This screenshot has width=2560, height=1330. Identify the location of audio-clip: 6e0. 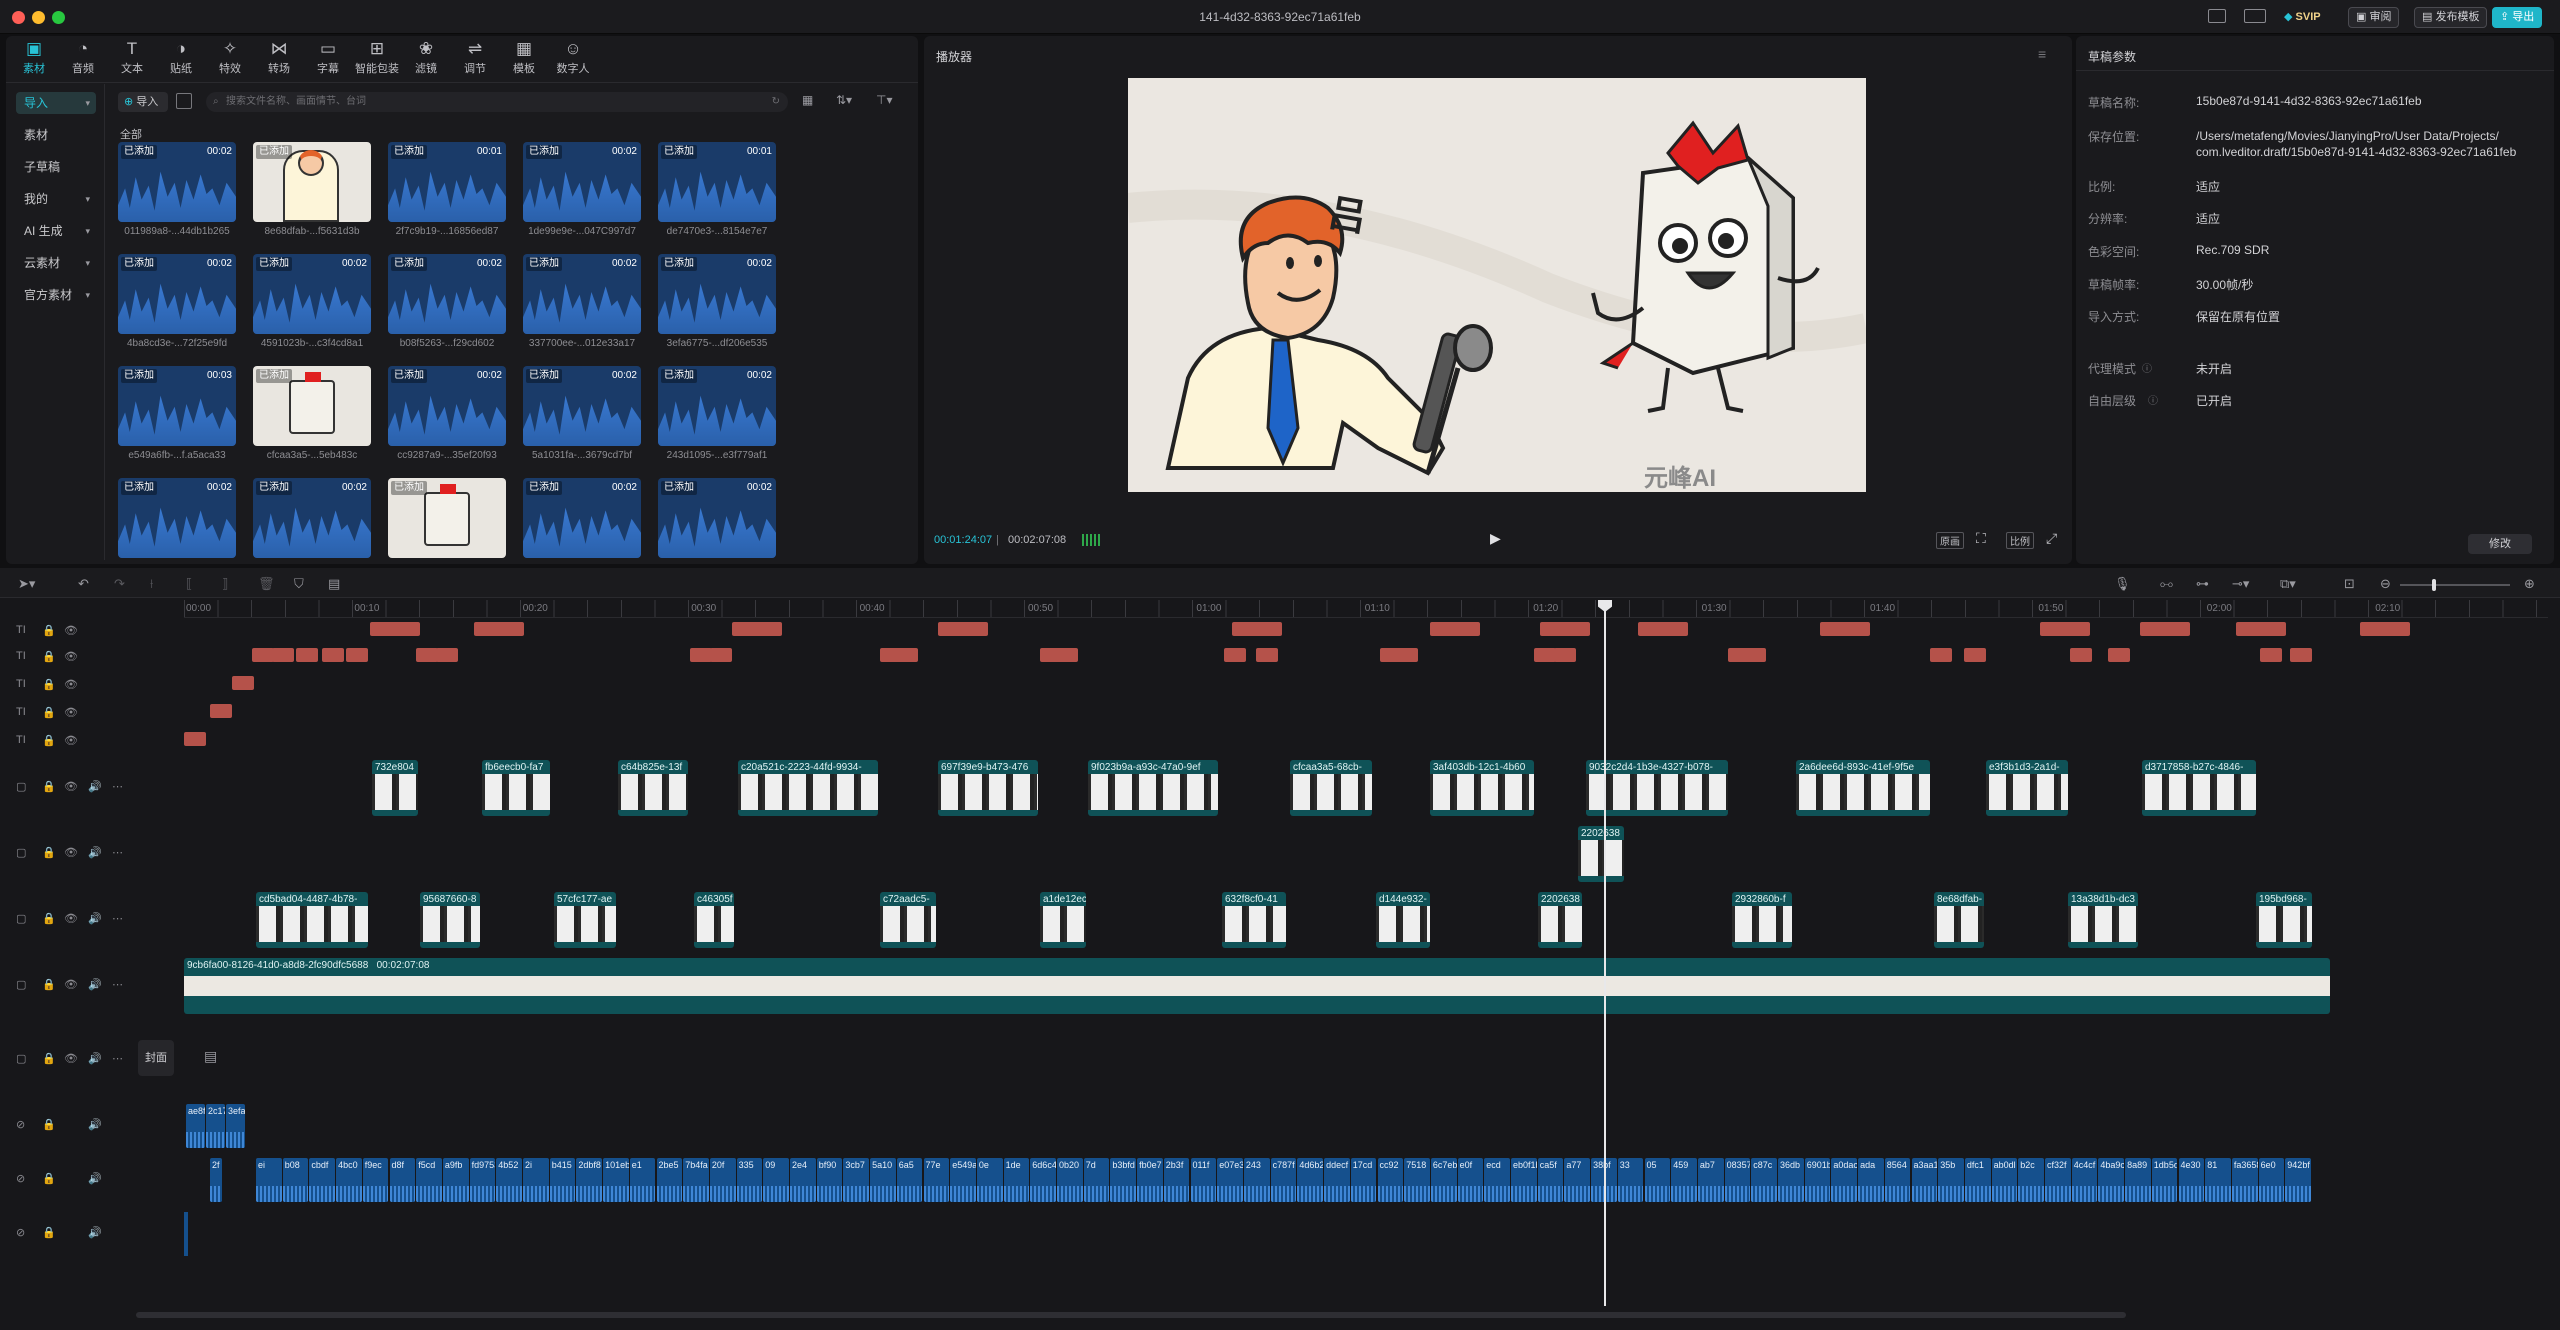
(2271, 1180).